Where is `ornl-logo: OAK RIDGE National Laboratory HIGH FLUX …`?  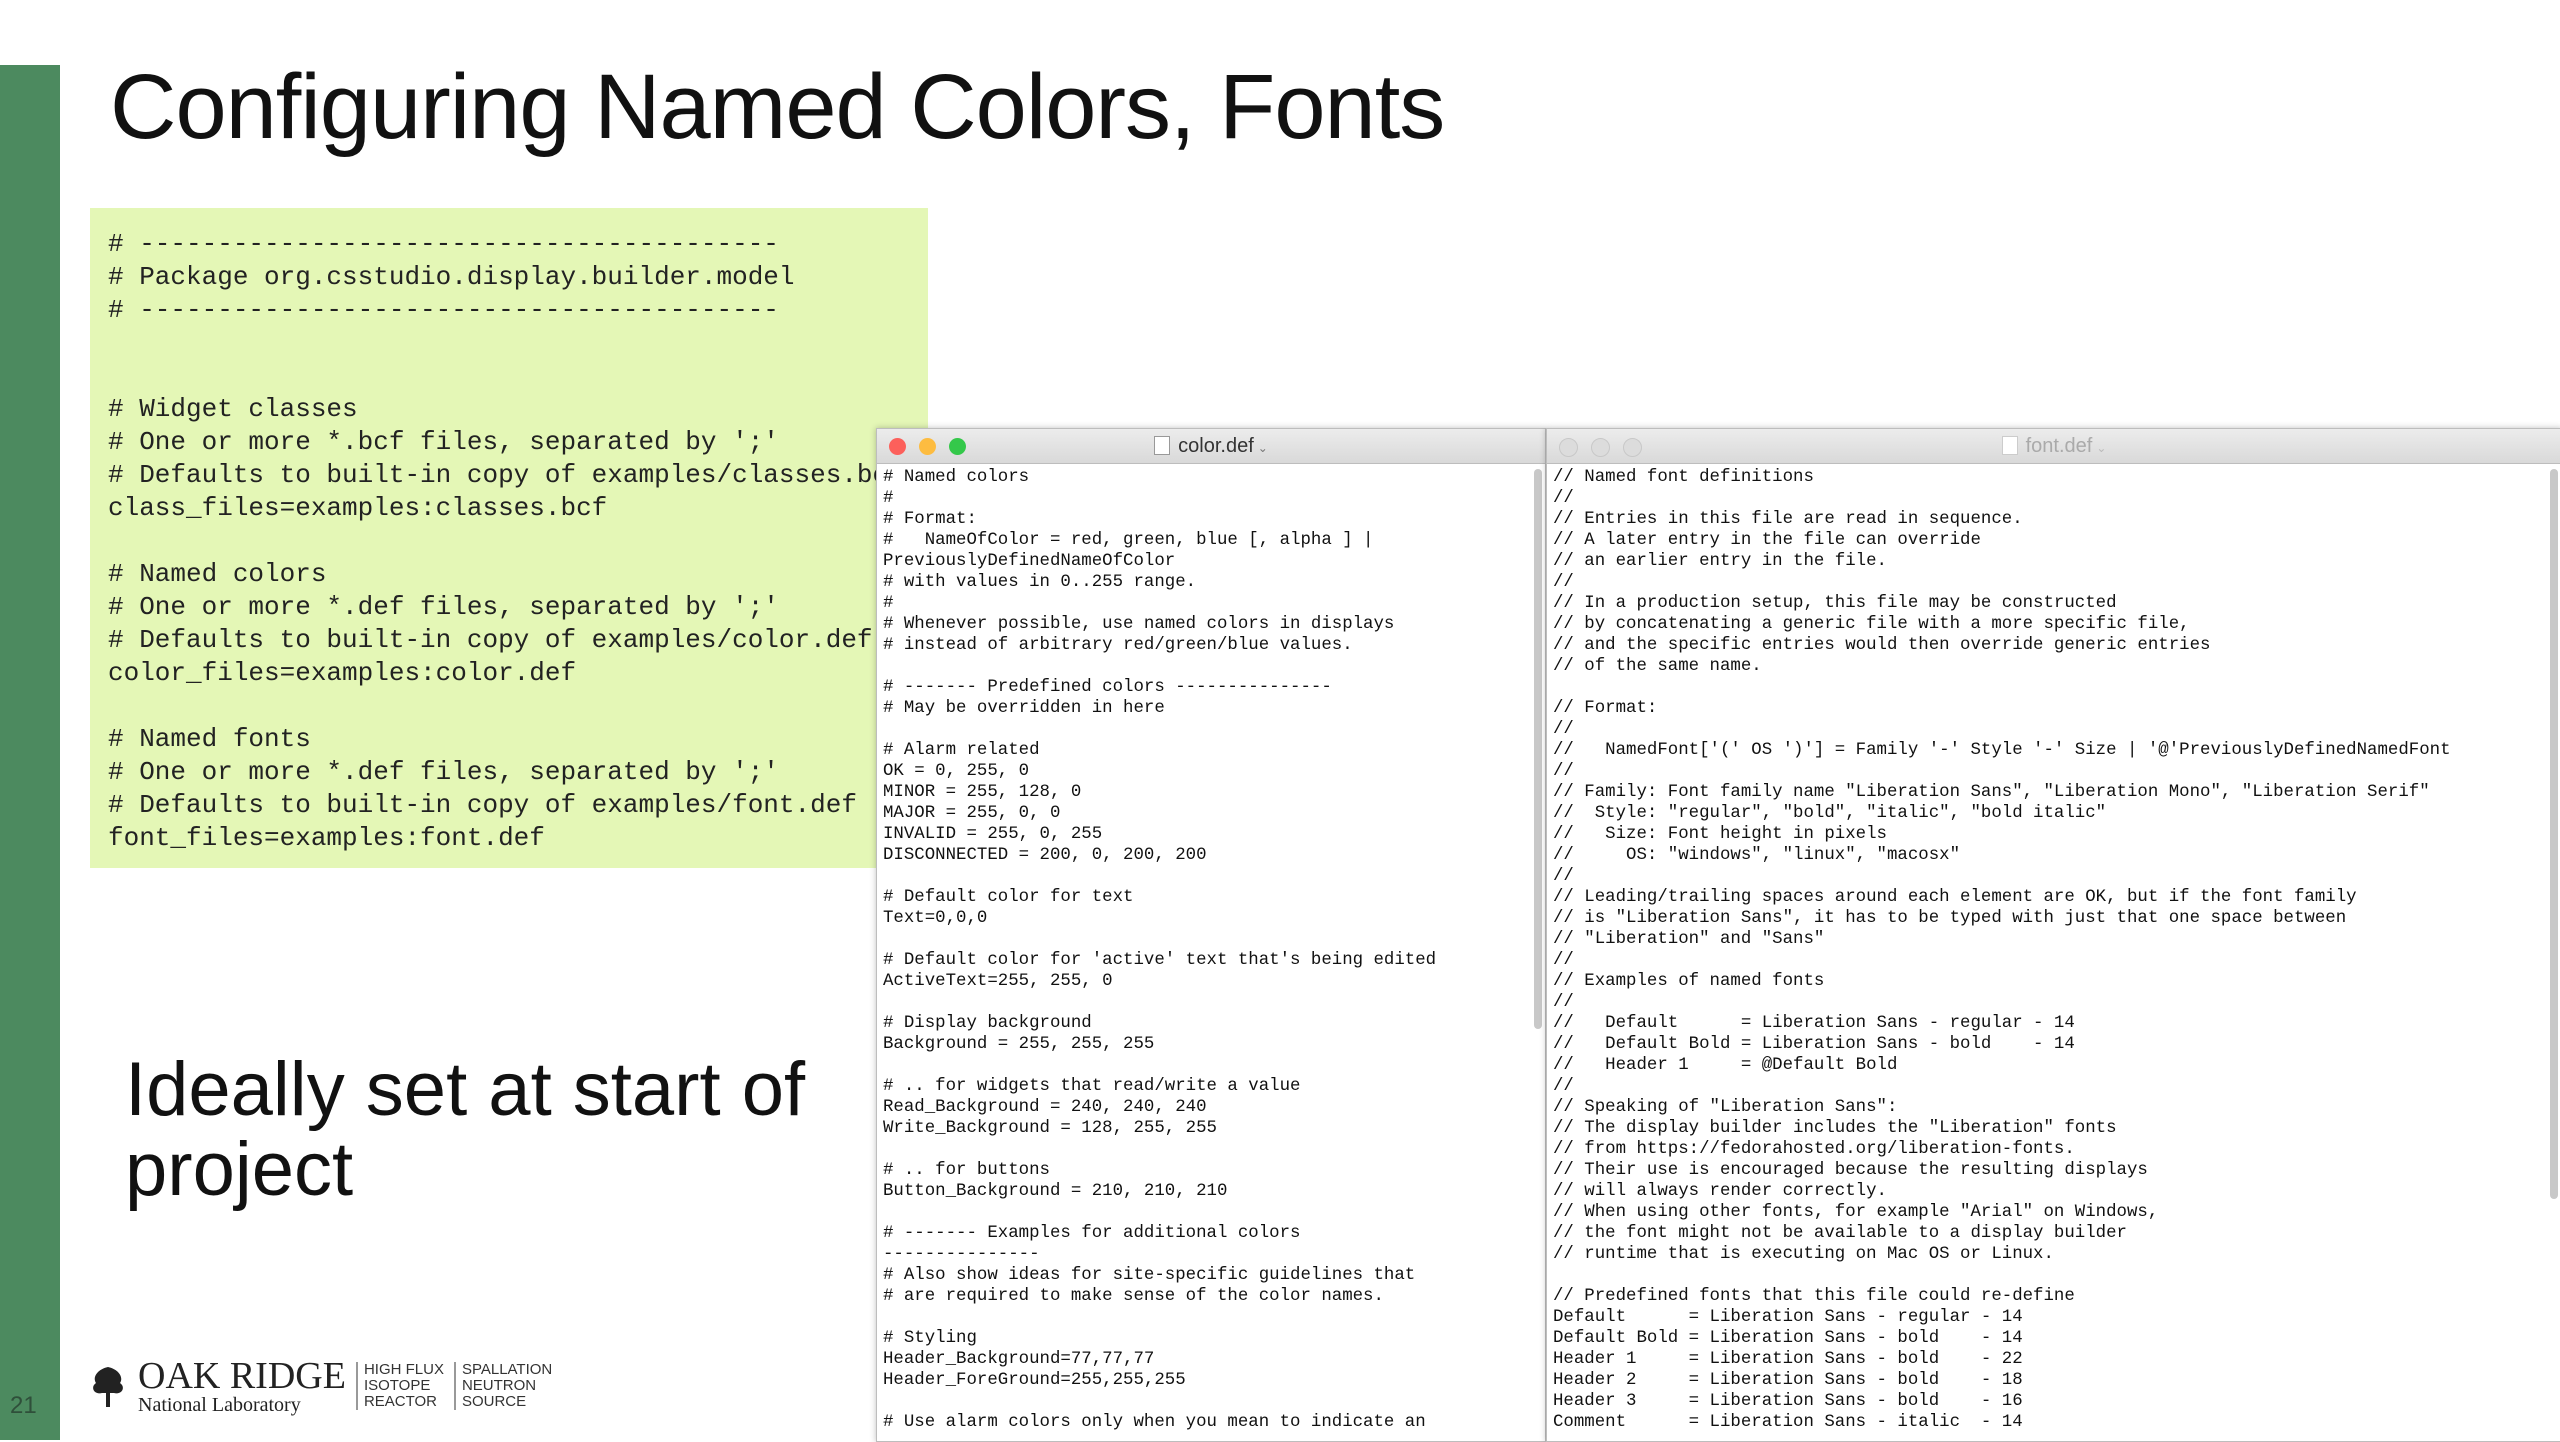
ornl-logo: OAK RIDGE National Laboratory HIGH FLUX … is located at coordinates (320, 1386).